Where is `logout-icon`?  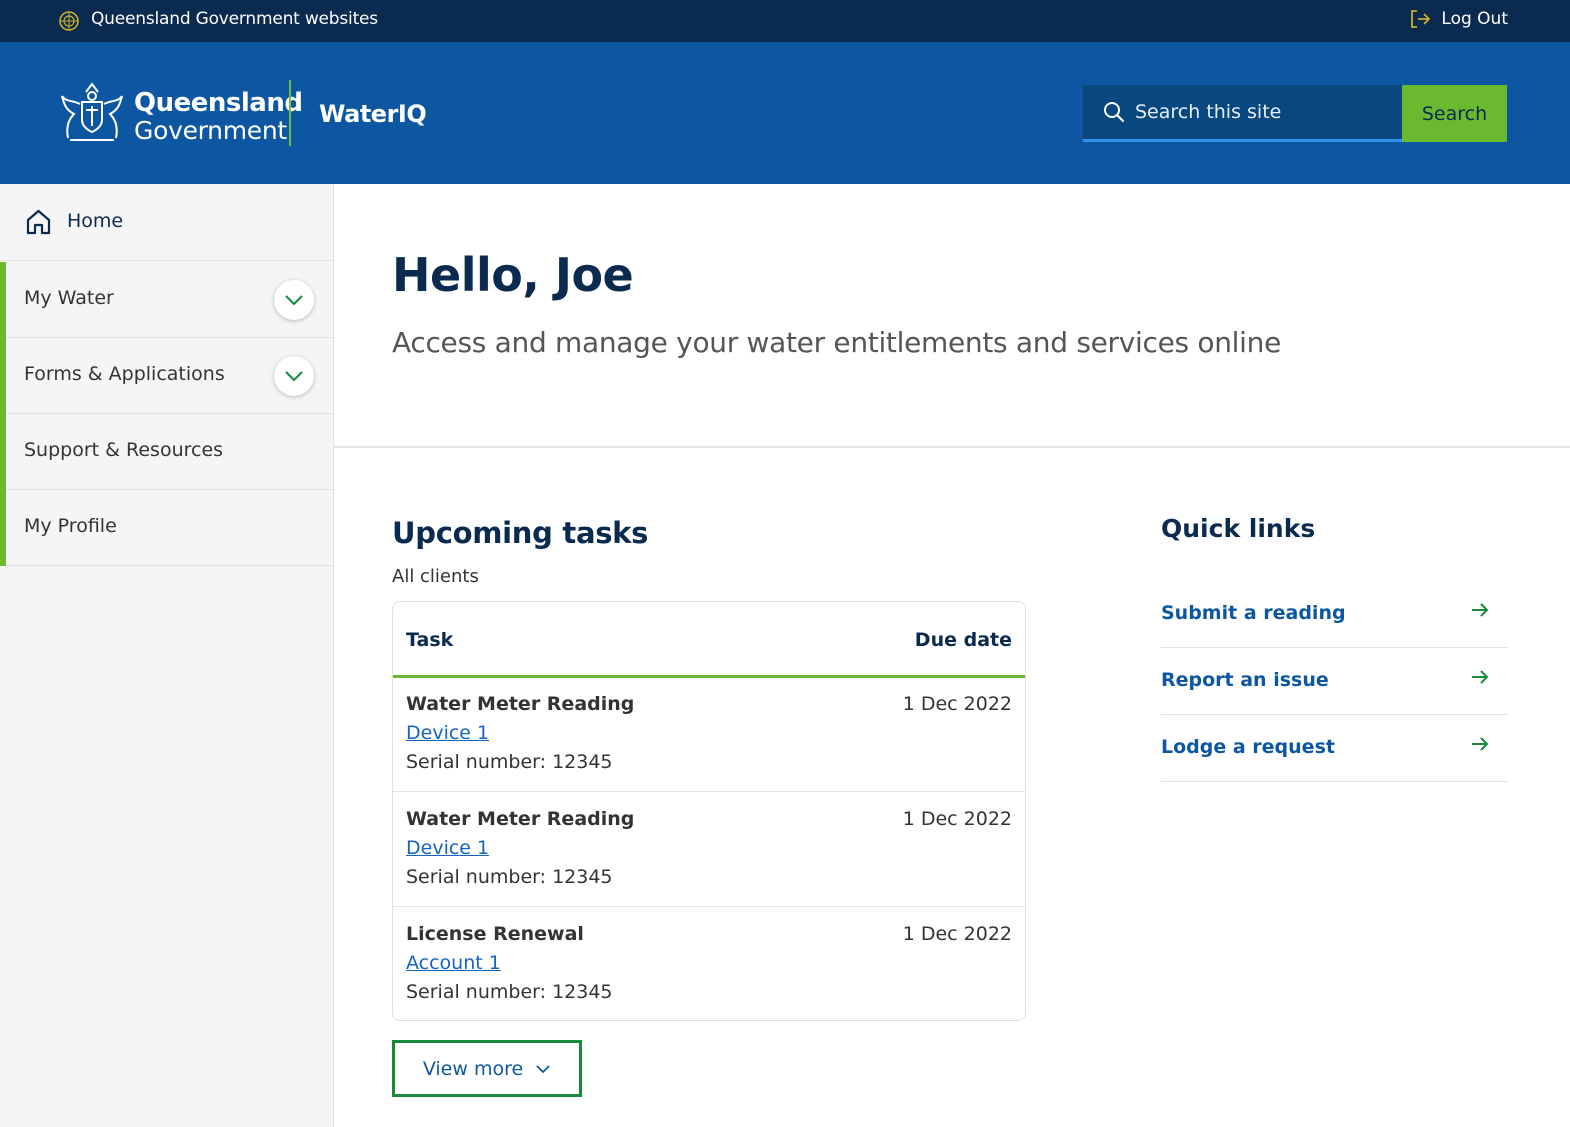
logout-icon is located at coordinates (1421, 19).